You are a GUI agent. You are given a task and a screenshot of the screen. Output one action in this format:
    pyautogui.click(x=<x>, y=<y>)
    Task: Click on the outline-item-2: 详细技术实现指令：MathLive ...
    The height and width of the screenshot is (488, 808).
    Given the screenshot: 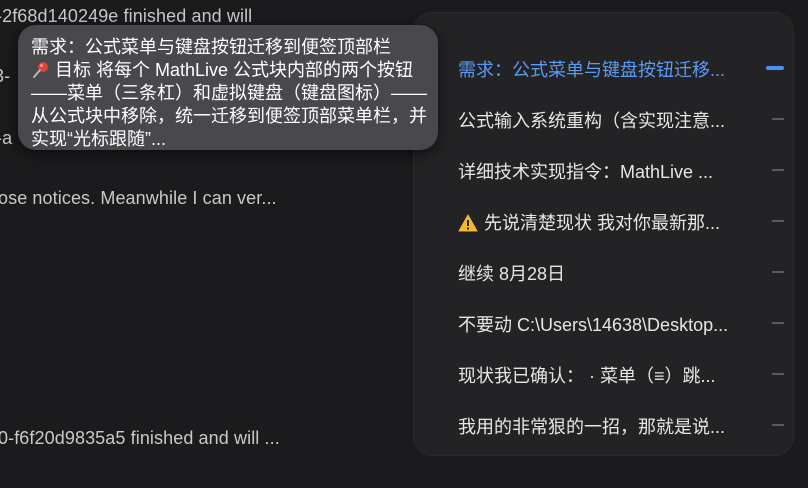 What is the action you would take?
    pyautogui.click(x=603, y=170)
    